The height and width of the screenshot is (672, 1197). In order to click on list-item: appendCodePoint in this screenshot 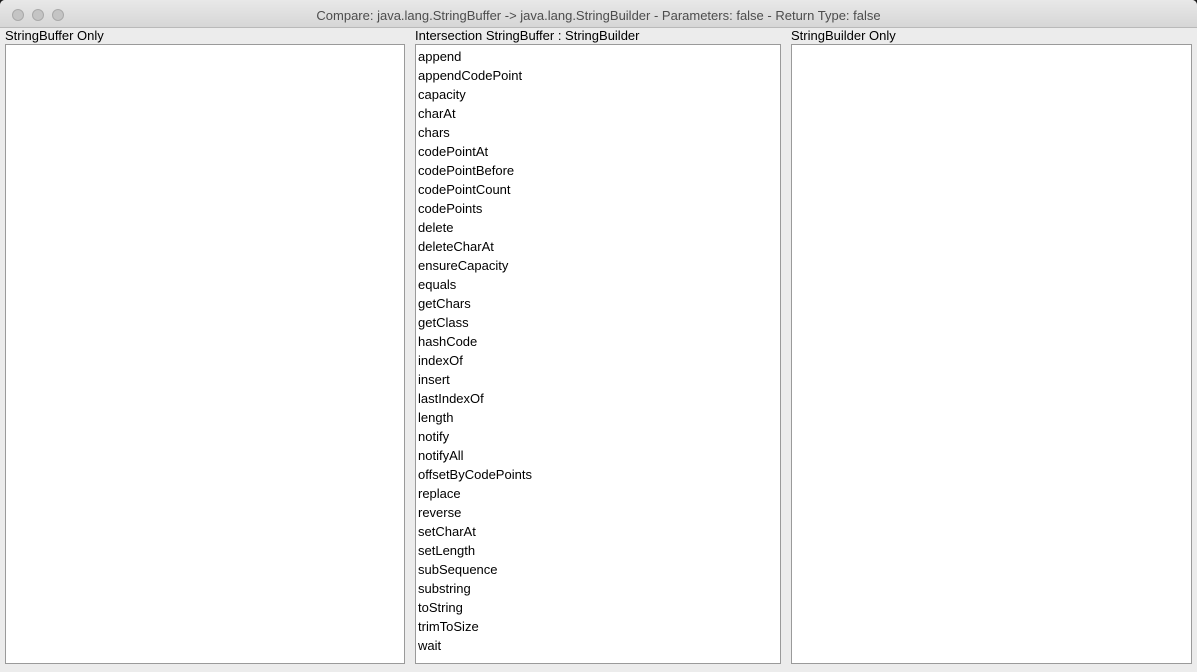, I will do `click(599, 75)`.